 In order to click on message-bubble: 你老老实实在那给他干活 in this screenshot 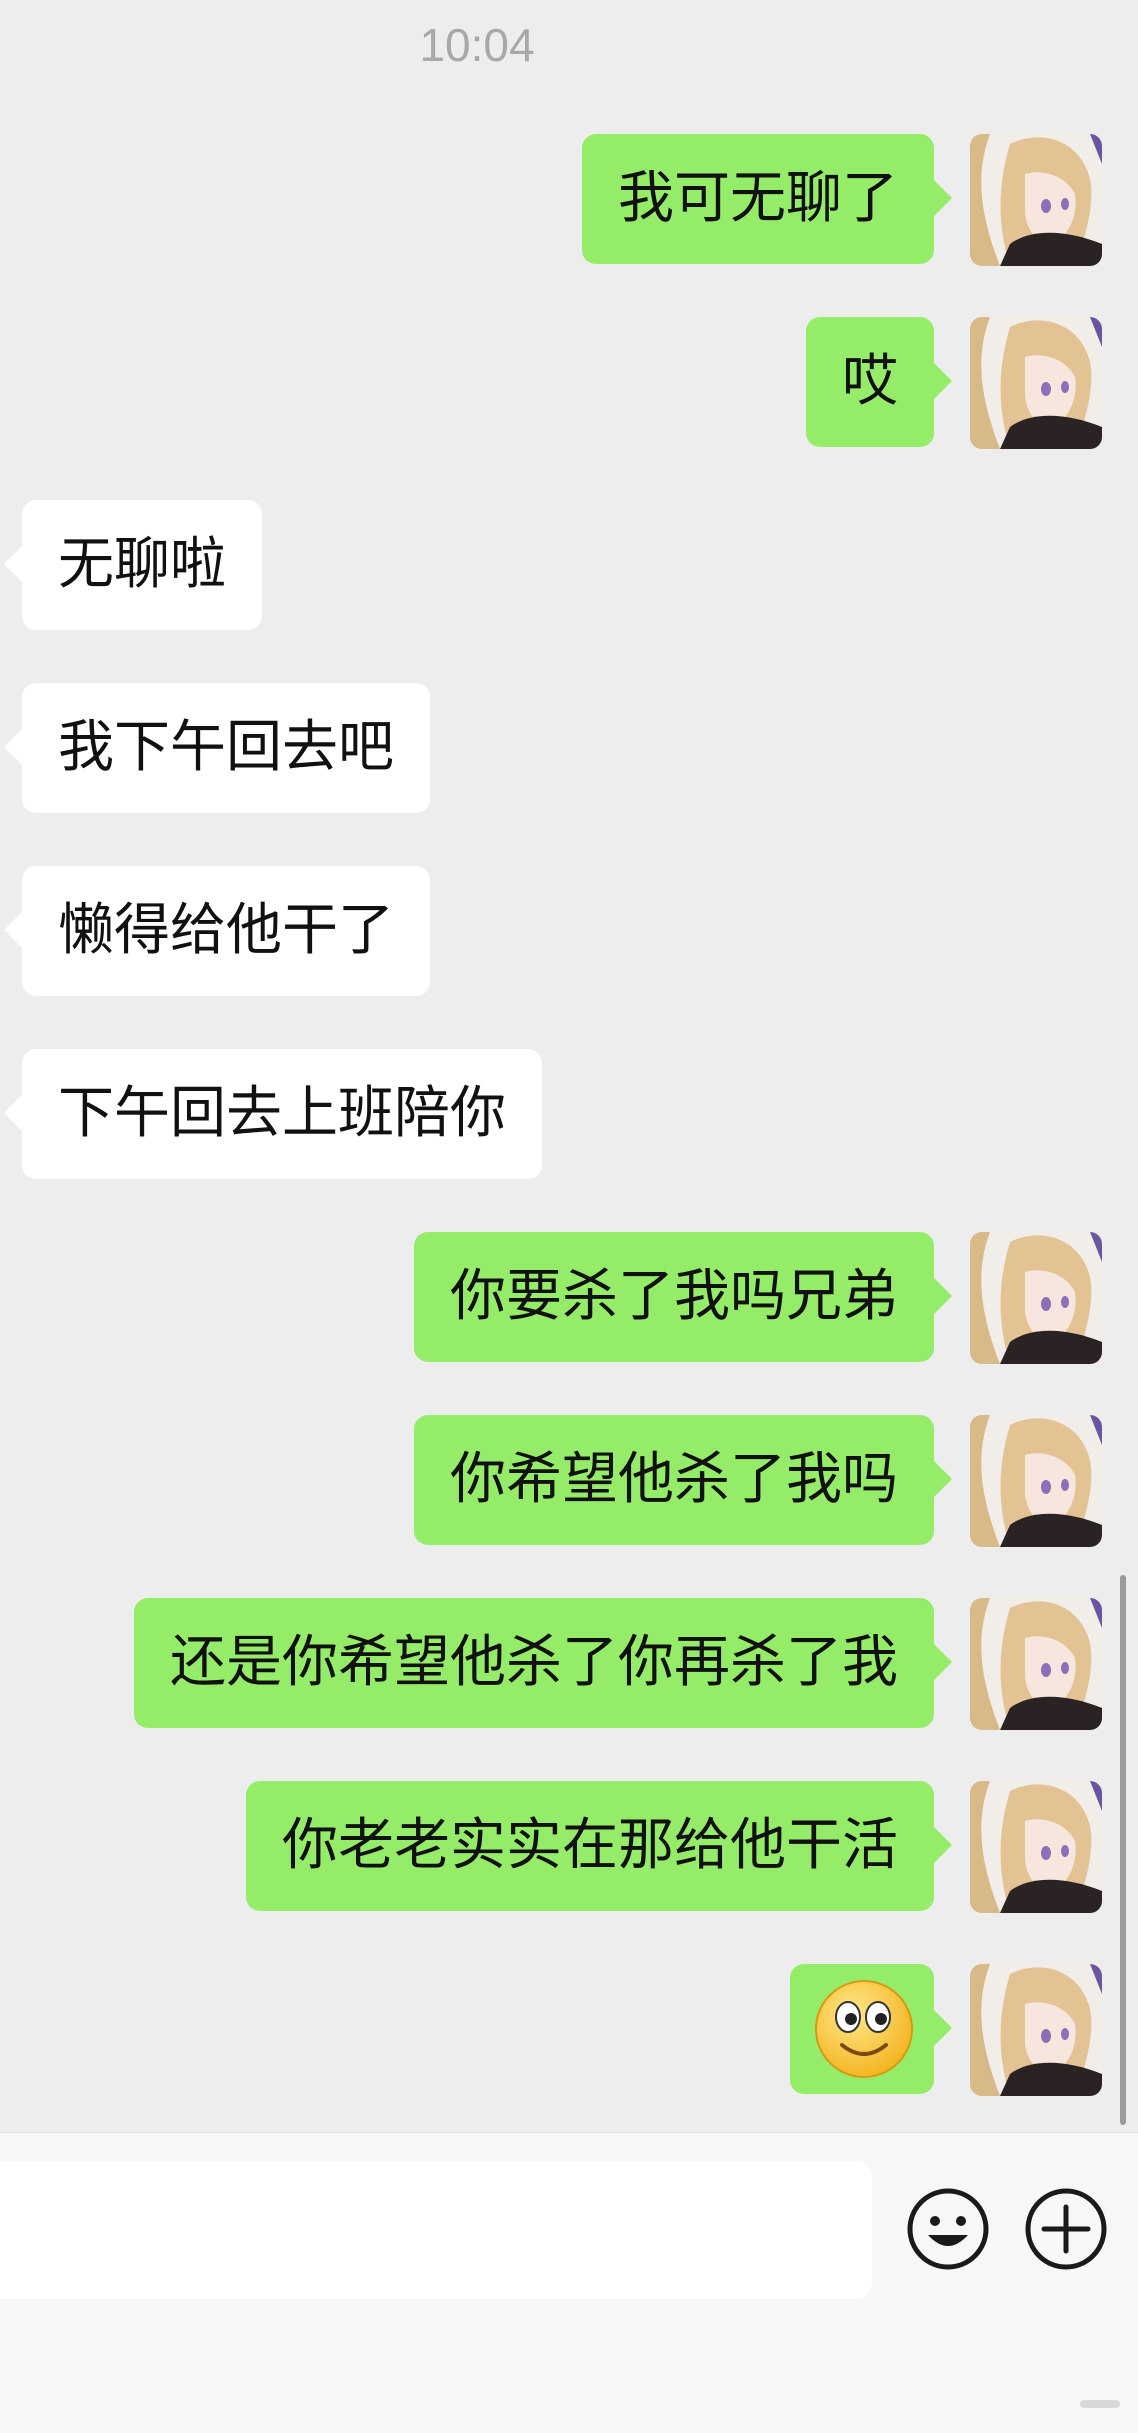, I will do `click(599, 1846)`.